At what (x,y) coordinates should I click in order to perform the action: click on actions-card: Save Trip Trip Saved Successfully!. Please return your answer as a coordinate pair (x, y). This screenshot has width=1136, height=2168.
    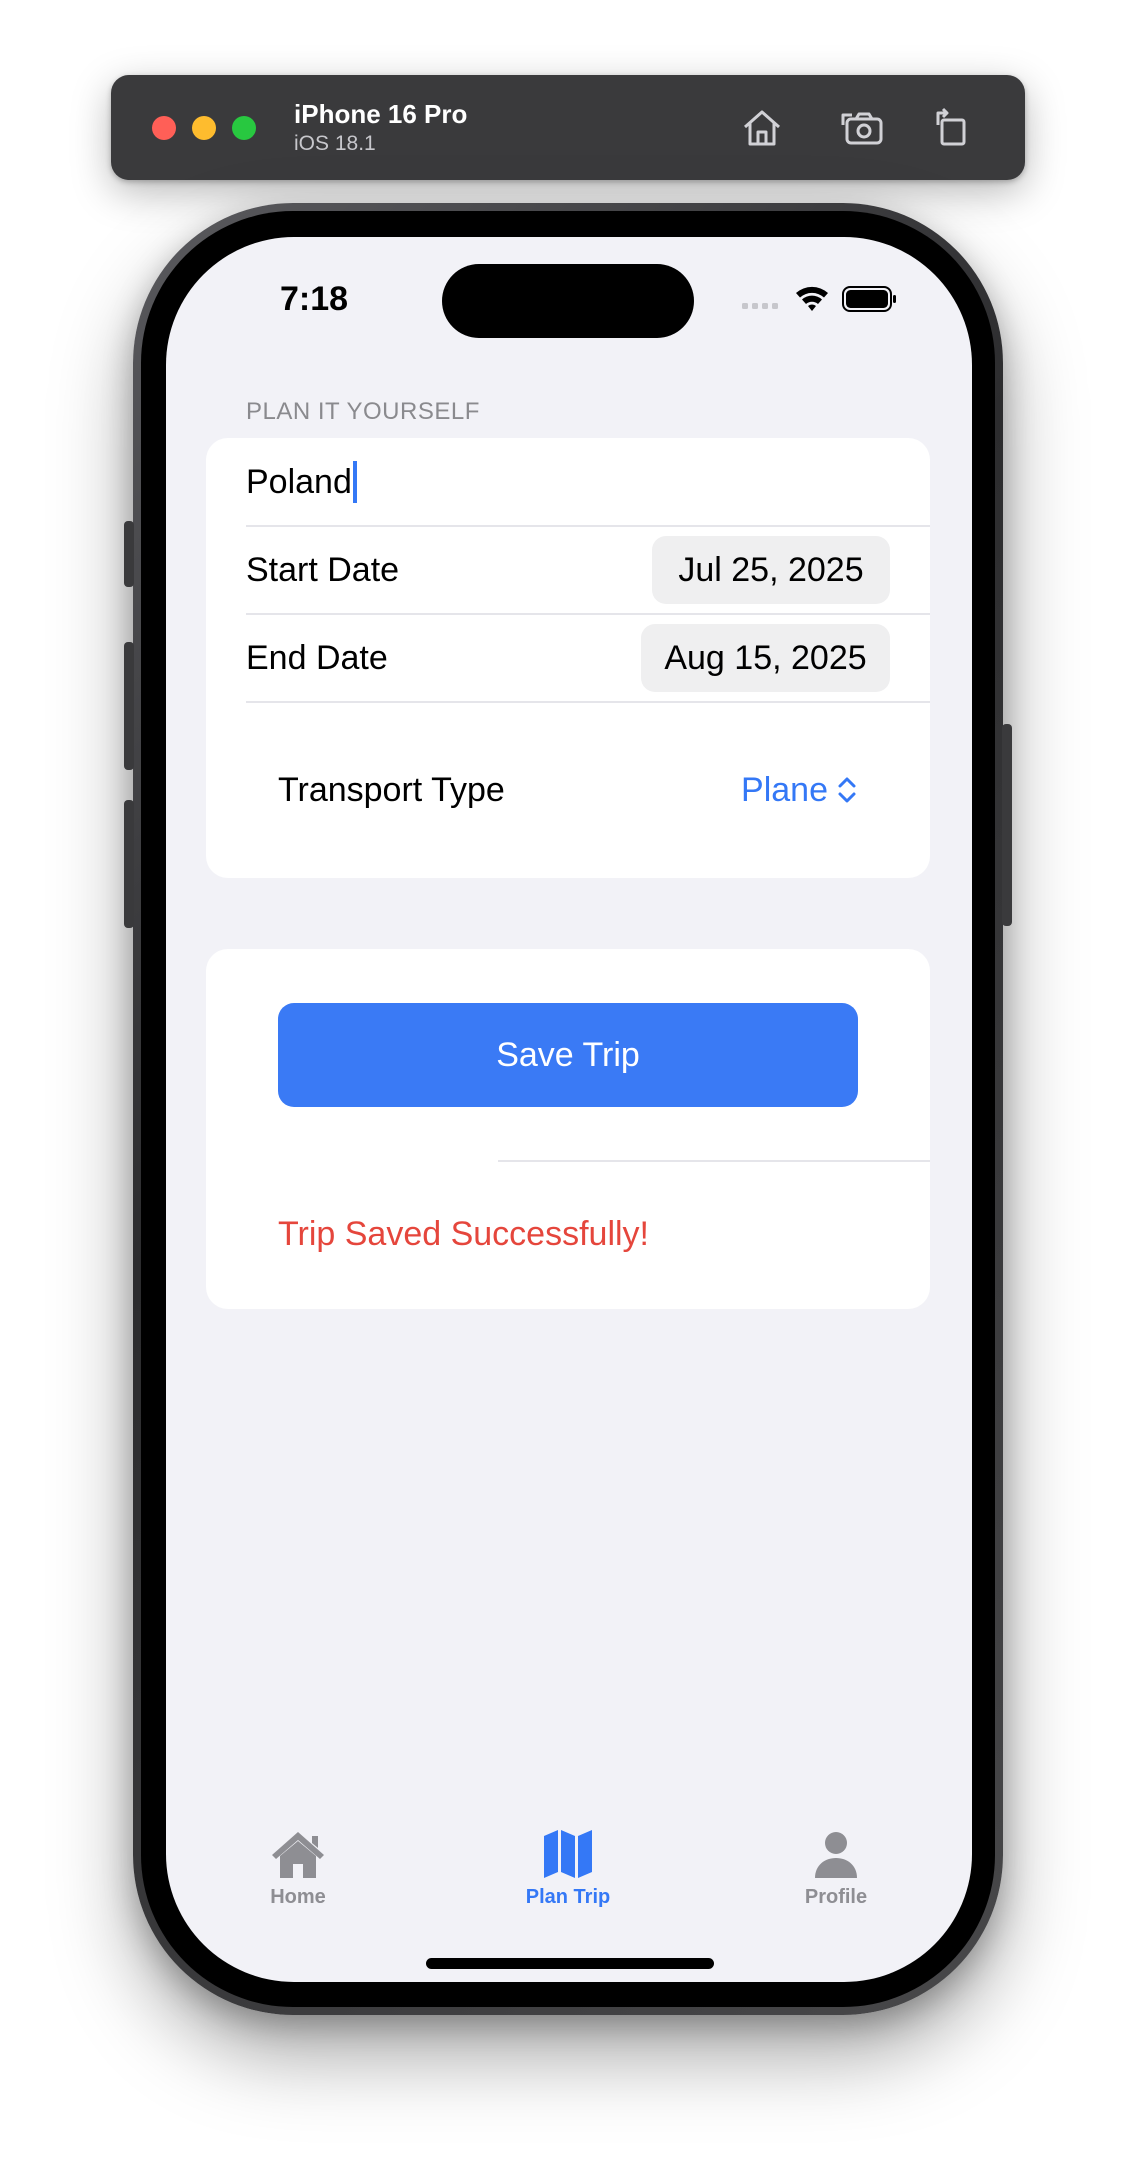
    Looking at the image, I should click on (568, 1129).